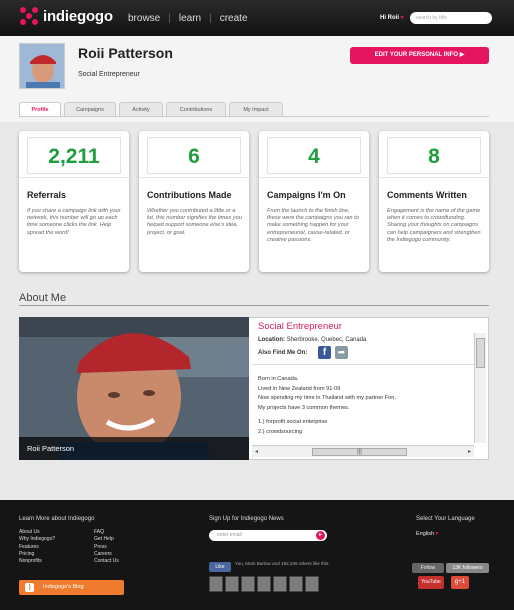 The width and height of the screenshot is (514, 610). What do you see at coordinates (324, 352) in the screenshot?
I see `facebook-icon: f` at bounding box center [324, 352].